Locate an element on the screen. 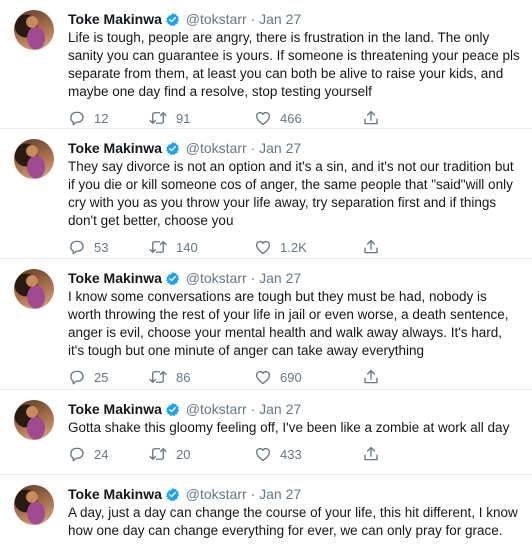 Image resolution: width=532 pixels, height=552 pixels. retweet-button: 20 is located at coordinates (201, 454).